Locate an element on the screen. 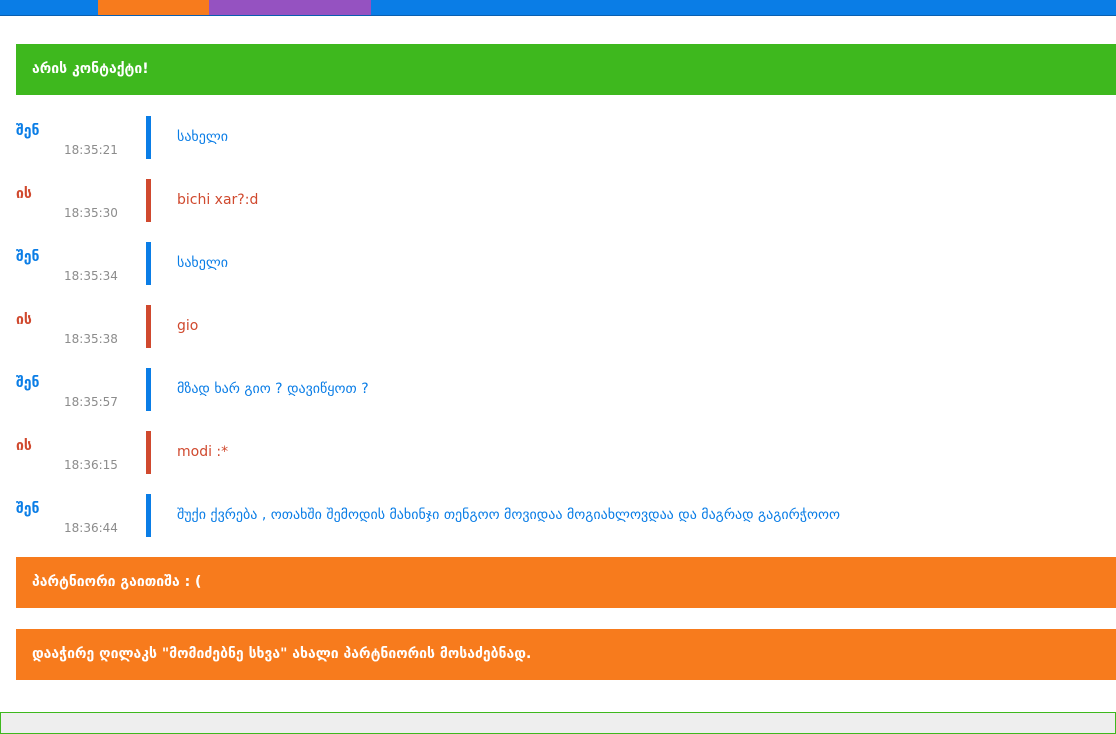 This screenshot has height=734, width=1116. message-timestamp: 18:35:38 is located at coordinates (91, 339).